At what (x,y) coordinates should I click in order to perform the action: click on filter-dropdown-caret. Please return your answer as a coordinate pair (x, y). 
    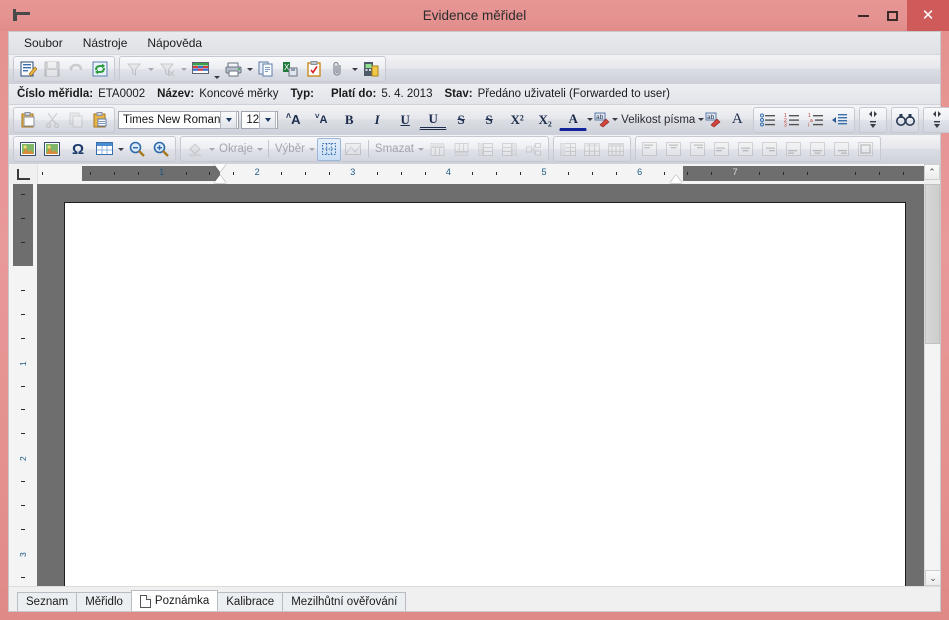
    Looking at the image, I should click on (150, 69).